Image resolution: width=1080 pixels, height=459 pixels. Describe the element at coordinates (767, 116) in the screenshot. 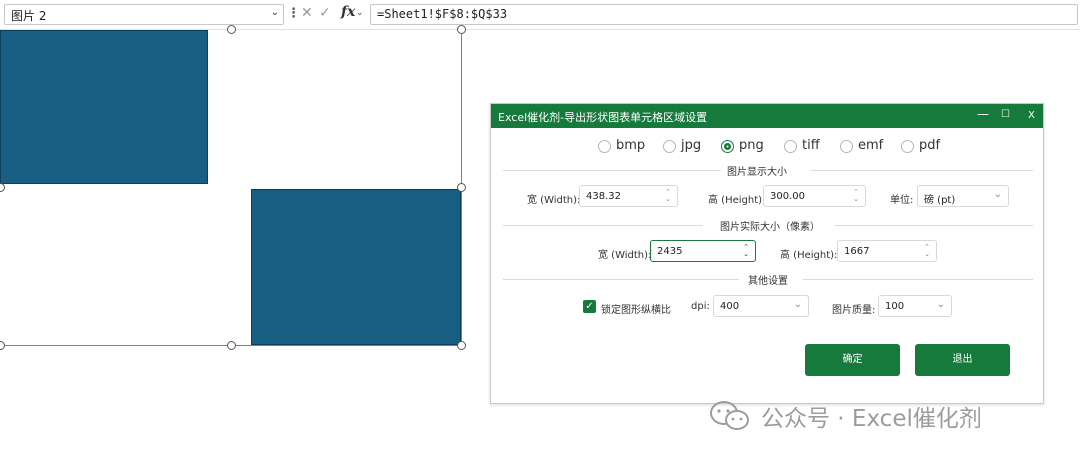

I see `dialog-title-bar: Excel催化剂-导出形状图表单元格区域设置 — ☐ X` at that location.